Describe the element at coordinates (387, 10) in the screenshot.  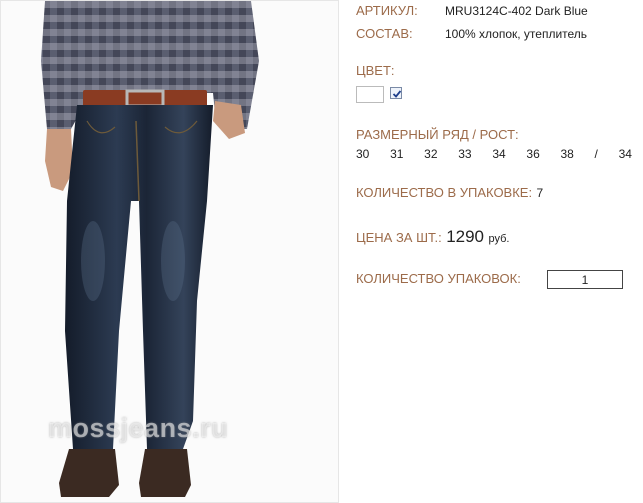
I see `article-label: АРТИКУЛ:` at that location.